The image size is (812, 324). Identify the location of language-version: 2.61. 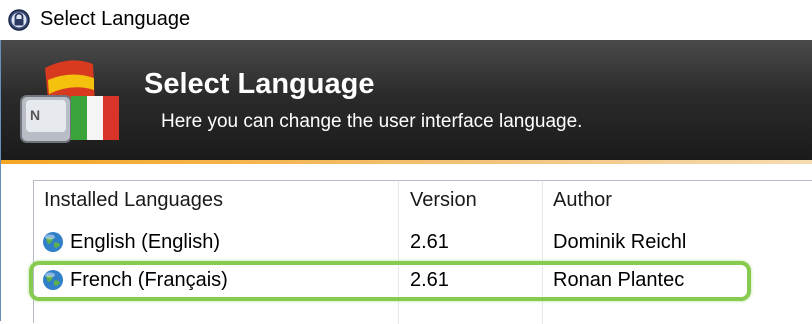
(429, 242).